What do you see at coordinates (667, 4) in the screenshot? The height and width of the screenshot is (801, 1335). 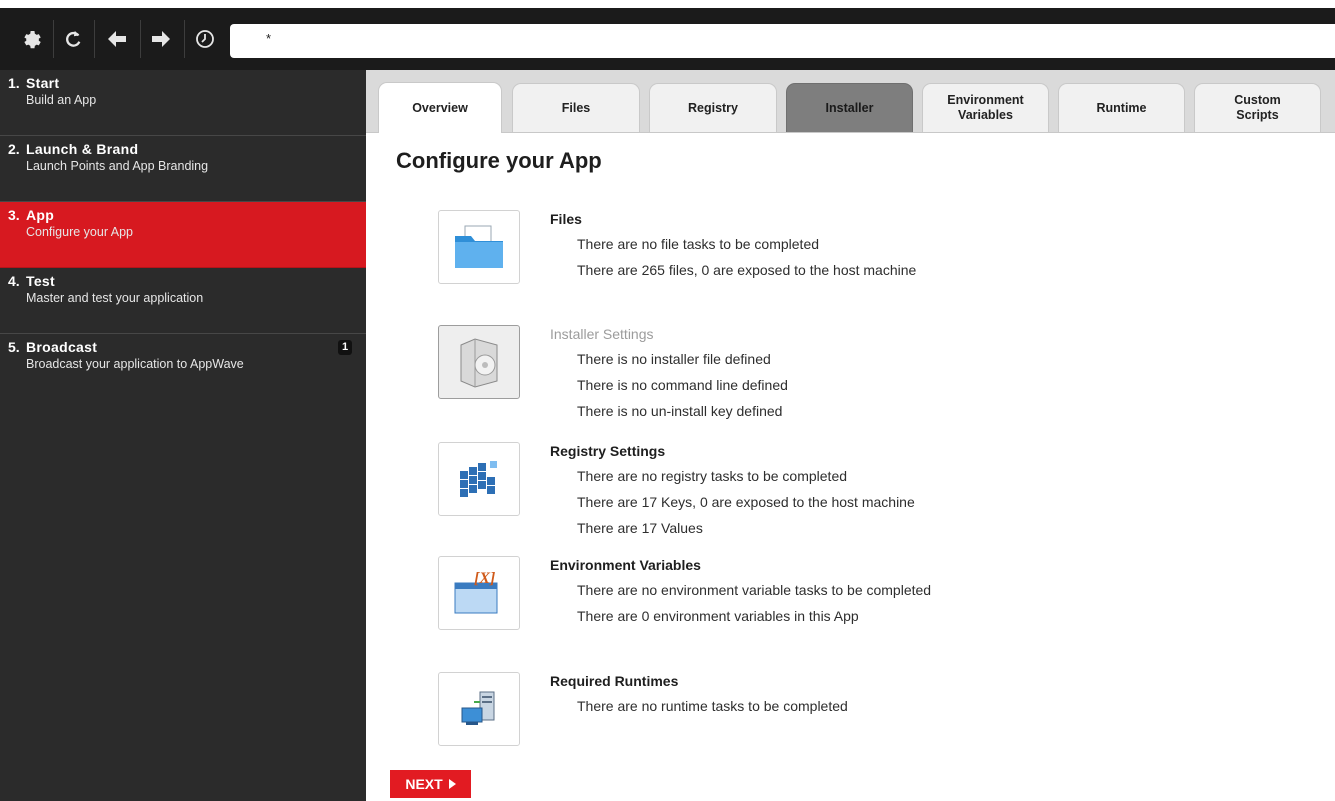 I see `top-strip` at bounding box center [667, 4].